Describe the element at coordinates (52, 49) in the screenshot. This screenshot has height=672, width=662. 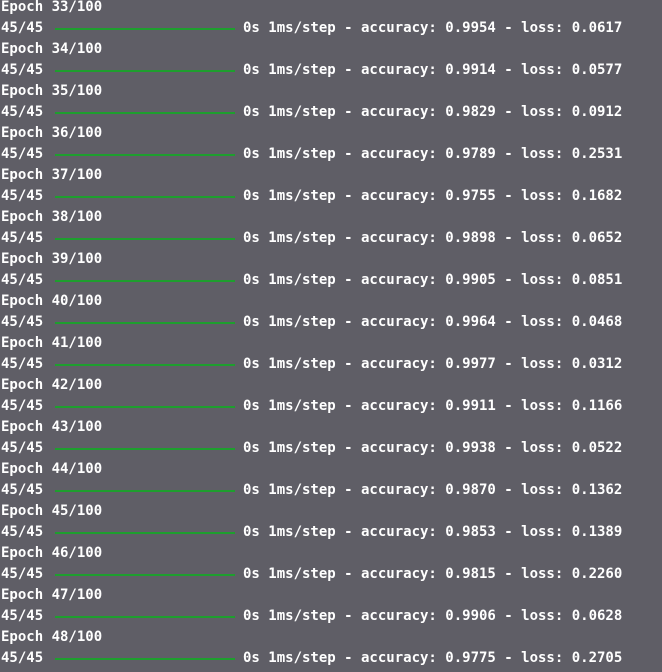
I see `epoch-header: Epoch 34/100` at that location.